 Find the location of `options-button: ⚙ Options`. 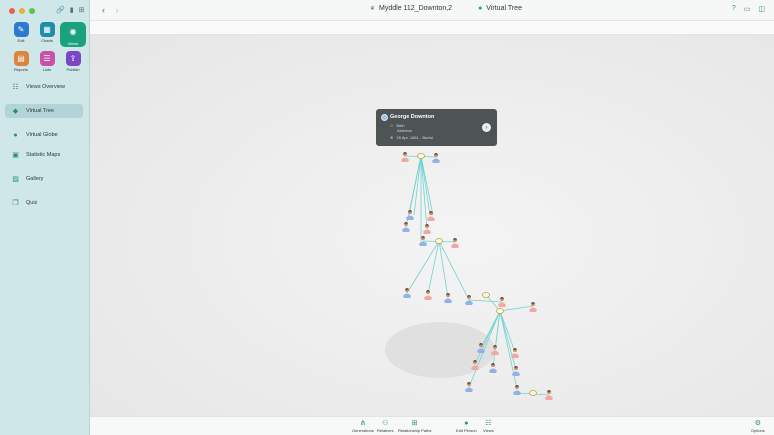

options-button: ⚙ Options is located at coordinates (758, 426).